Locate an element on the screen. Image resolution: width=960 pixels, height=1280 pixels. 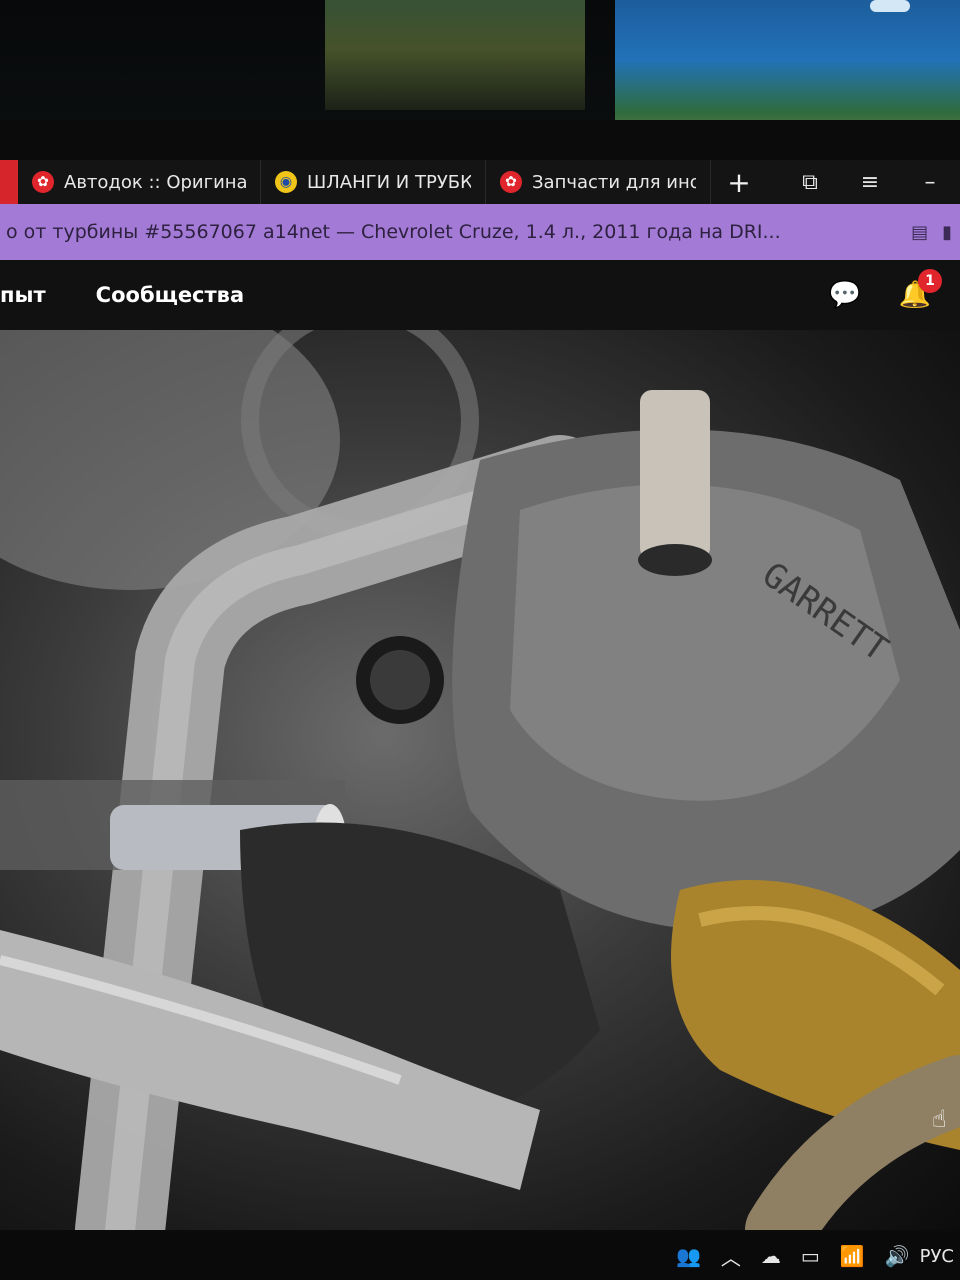
tab-label: ШЛАНГИ И ТРУБКИ is located at coordinates (389, 182).